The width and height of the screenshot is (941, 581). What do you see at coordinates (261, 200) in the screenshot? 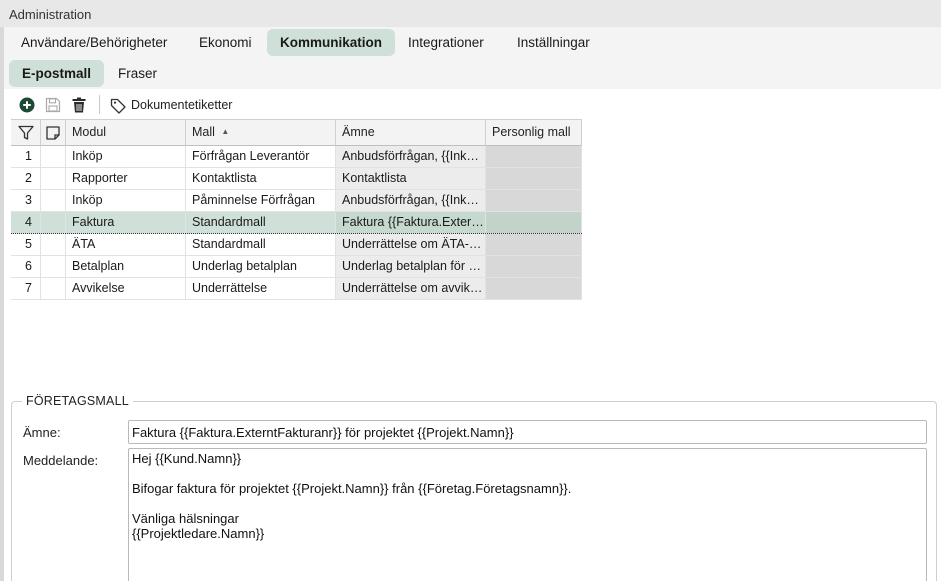
I see `mall-cell: Påminnelse Förfrågan` at bounding box center [261, 200].